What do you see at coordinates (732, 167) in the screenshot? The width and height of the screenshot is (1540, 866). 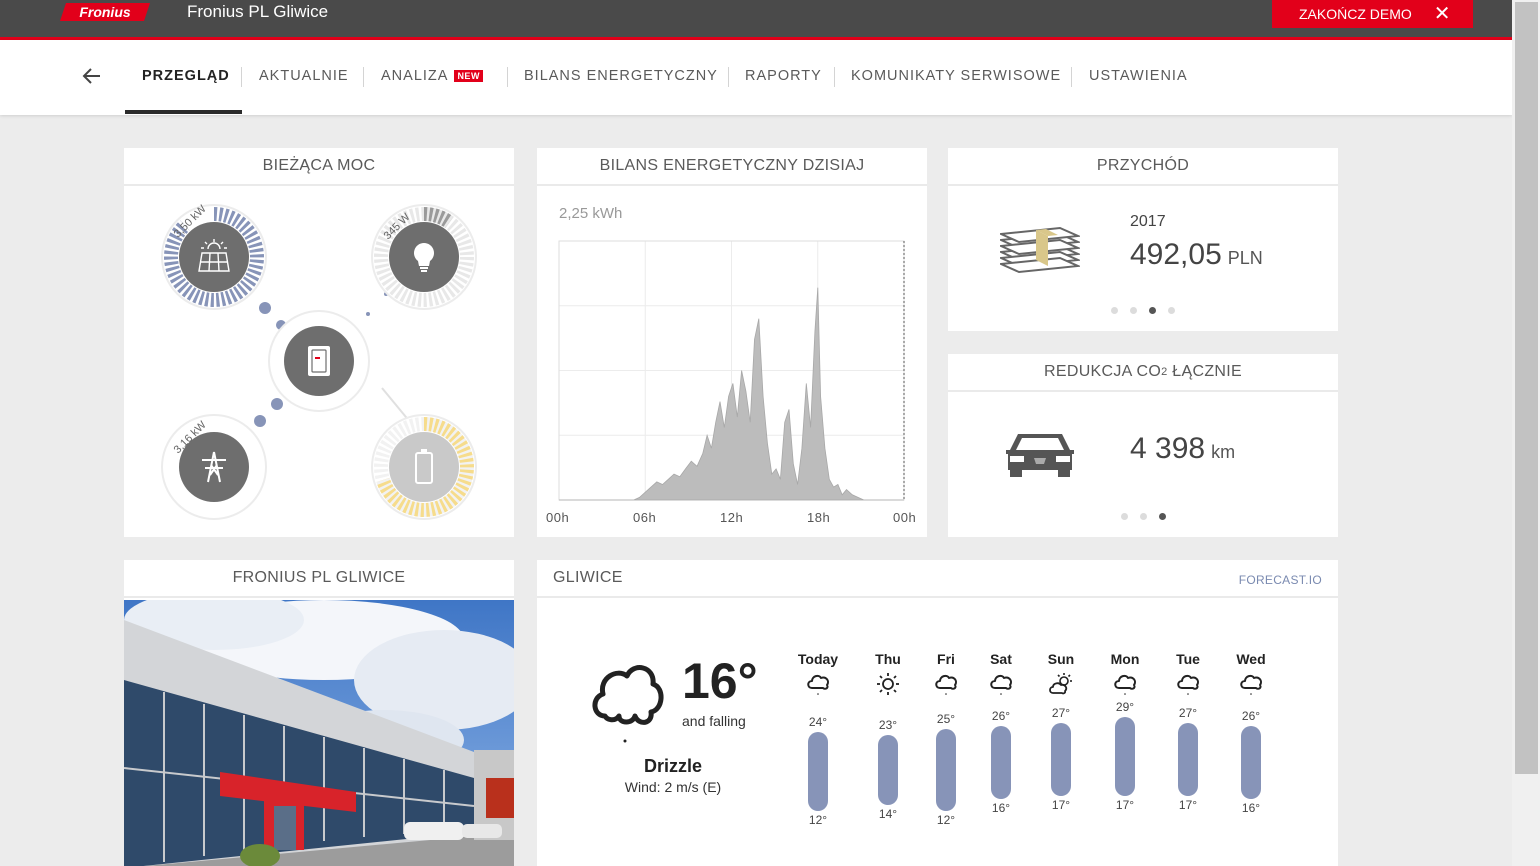 I see `energy-balance-title: BILANS ENERGETYCZNY DZISIAJ` at bounding box center [732, 167].